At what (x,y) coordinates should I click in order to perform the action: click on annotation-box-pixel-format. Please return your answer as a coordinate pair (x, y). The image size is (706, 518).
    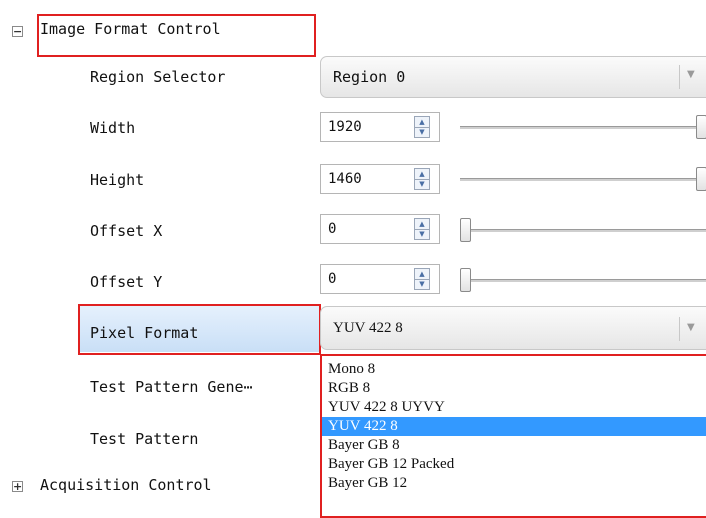
    Looking at the image, I should click on (199, 329).